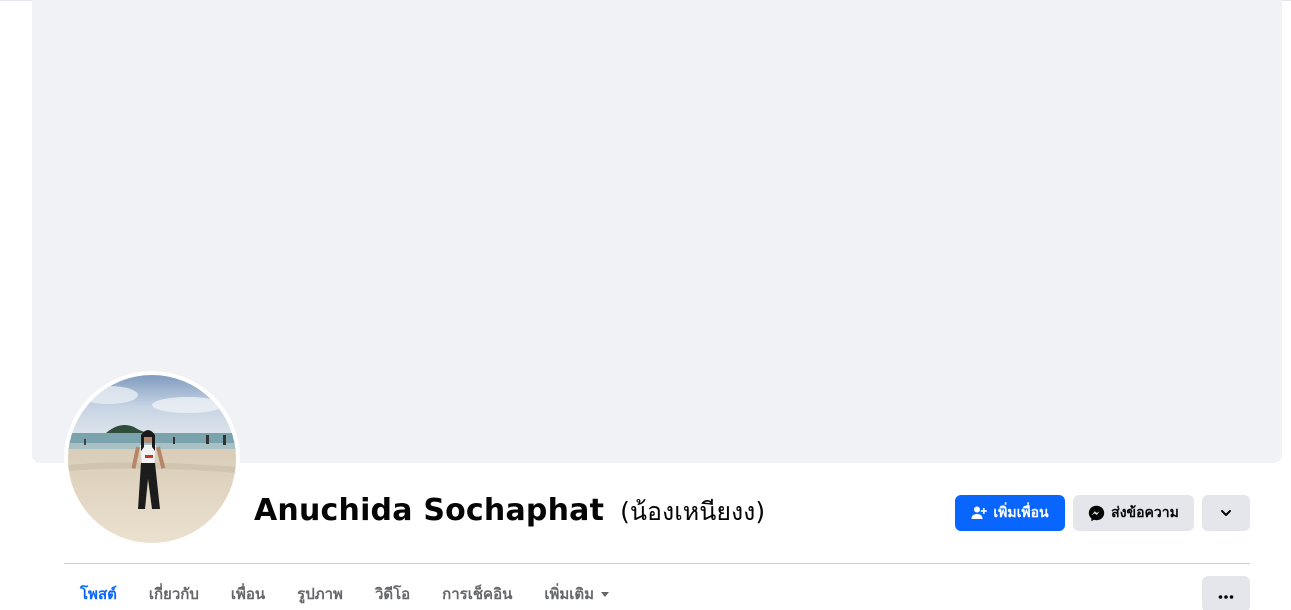 This screenshot has height=610, width=1291. I want to click on messenger-icon, so click(1096, 513).